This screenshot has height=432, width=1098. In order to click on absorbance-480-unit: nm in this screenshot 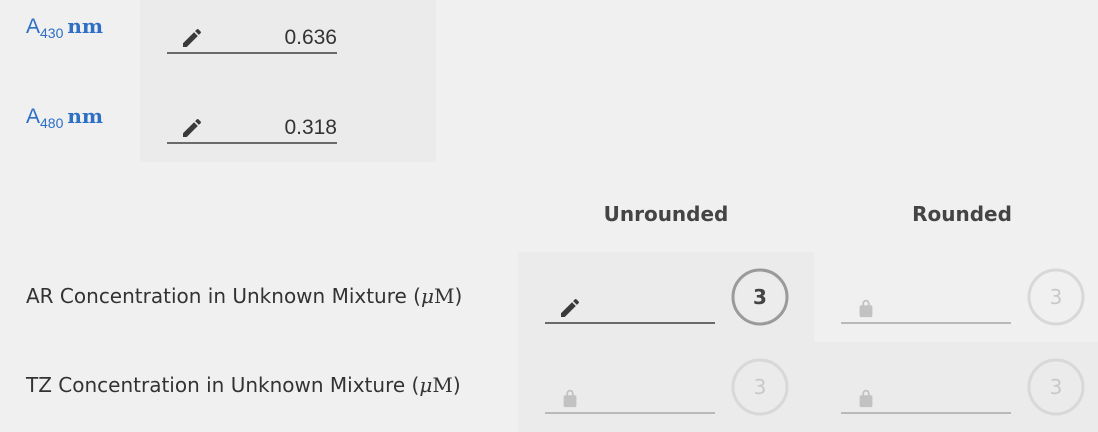, I will do `click(85, 116)`.